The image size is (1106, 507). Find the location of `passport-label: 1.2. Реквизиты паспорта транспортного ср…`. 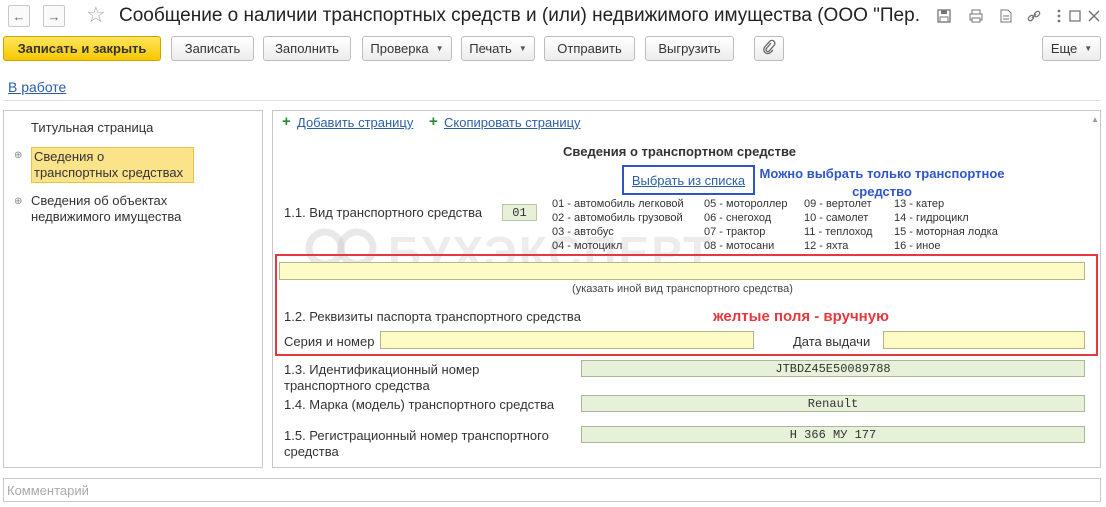

passport-label: 1.2. Реквизиты паспорта транспортного ср… is located at coordinates (432, 316).